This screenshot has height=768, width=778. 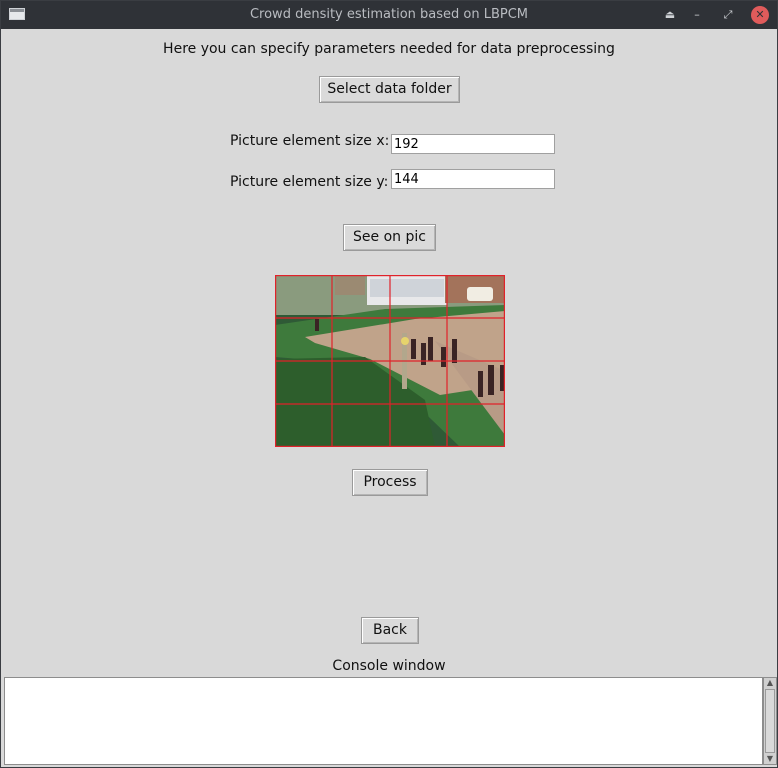 I want to click on back-button: Back, so click(x=390, y=630).